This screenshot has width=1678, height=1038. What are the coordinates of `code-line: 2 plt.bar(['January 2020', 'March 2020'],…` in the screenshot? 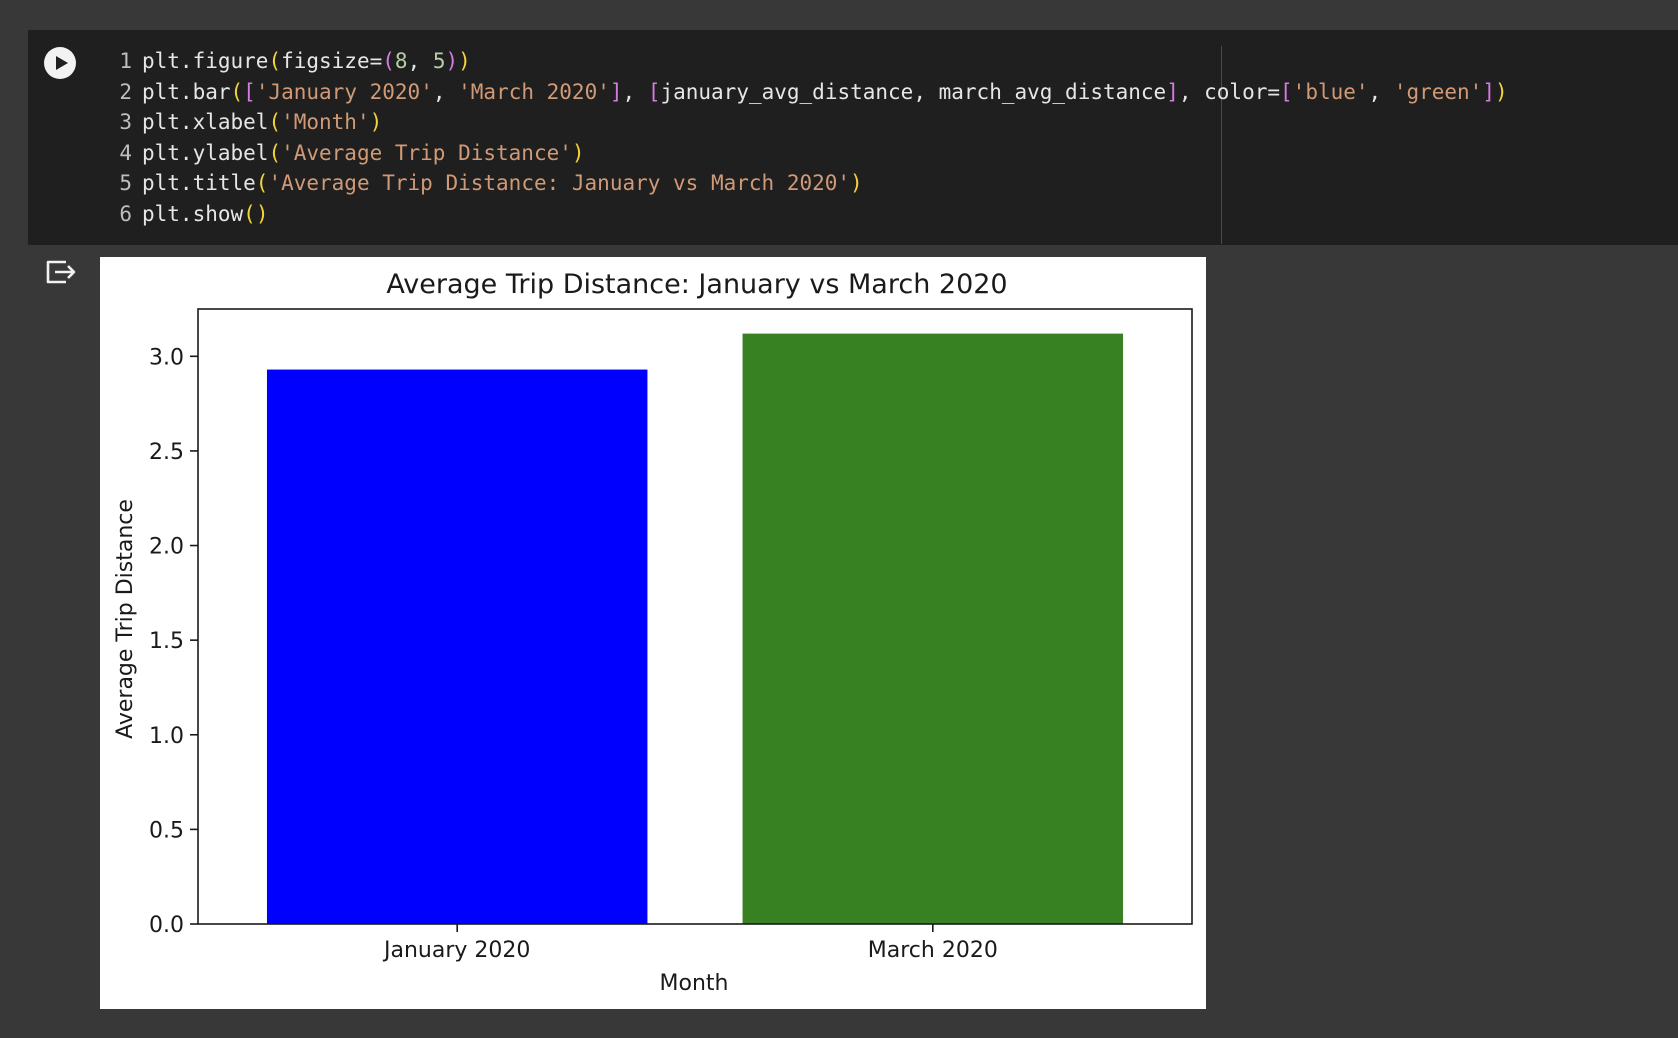 It's located at (804, 92).